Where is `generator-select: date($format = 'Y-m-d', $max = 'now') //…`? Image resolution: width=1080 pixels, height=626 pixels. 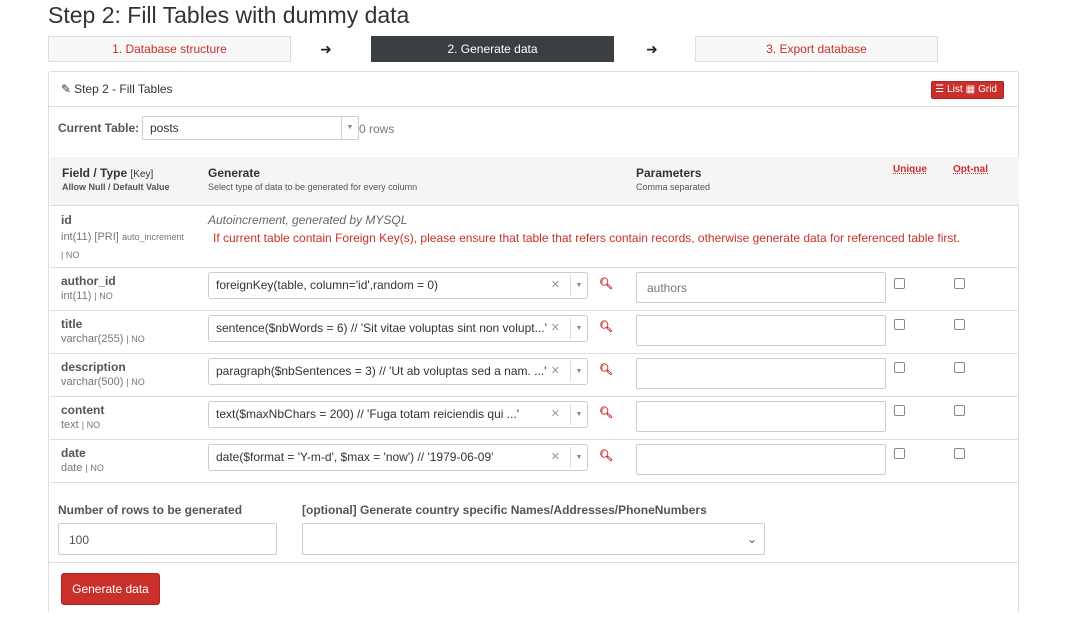 generator-select: date($format = 'Y-m-d', $max = 'now') //… is located at coordinates (398, 457).